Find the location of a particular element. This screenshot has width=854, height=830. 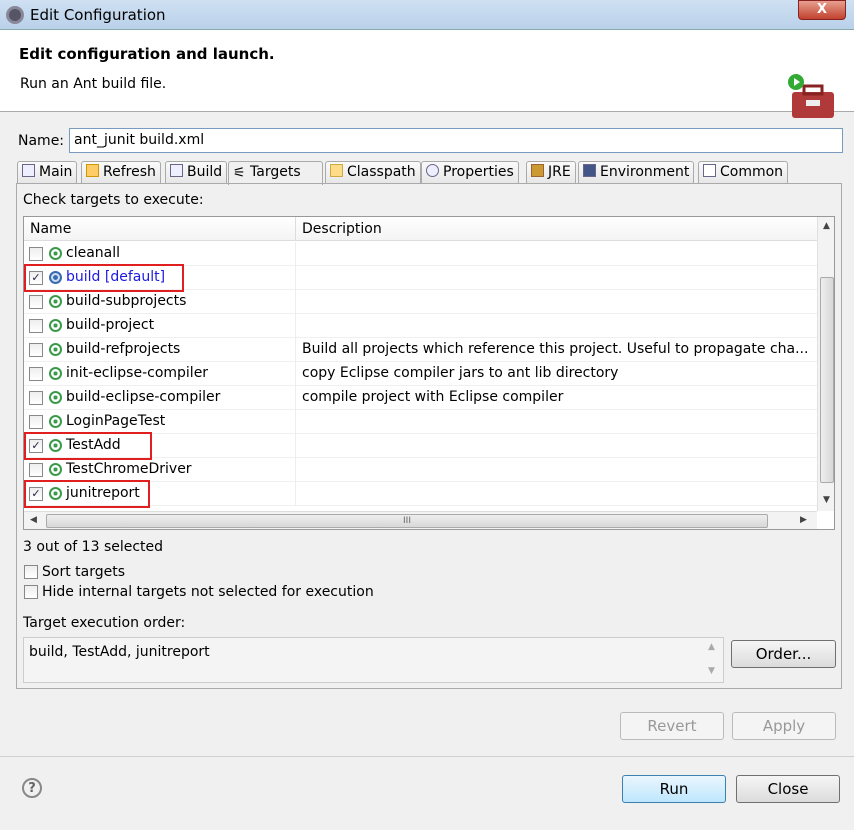

tab-environment: Environment is located at coordinates (636, 172).